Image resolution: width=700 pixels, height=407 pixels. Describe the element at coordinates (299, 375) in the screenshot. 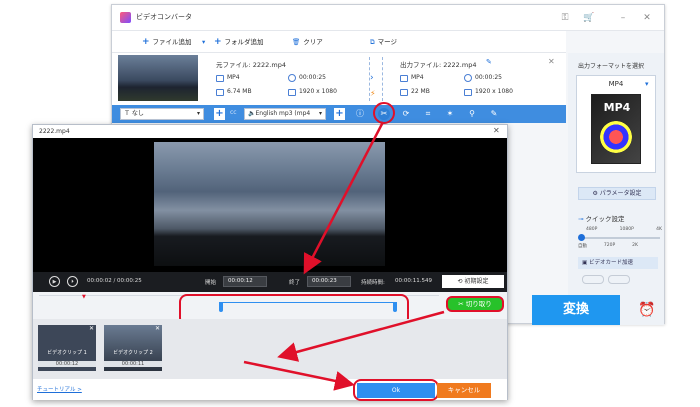

I see `arrow-to-ok` at that location.